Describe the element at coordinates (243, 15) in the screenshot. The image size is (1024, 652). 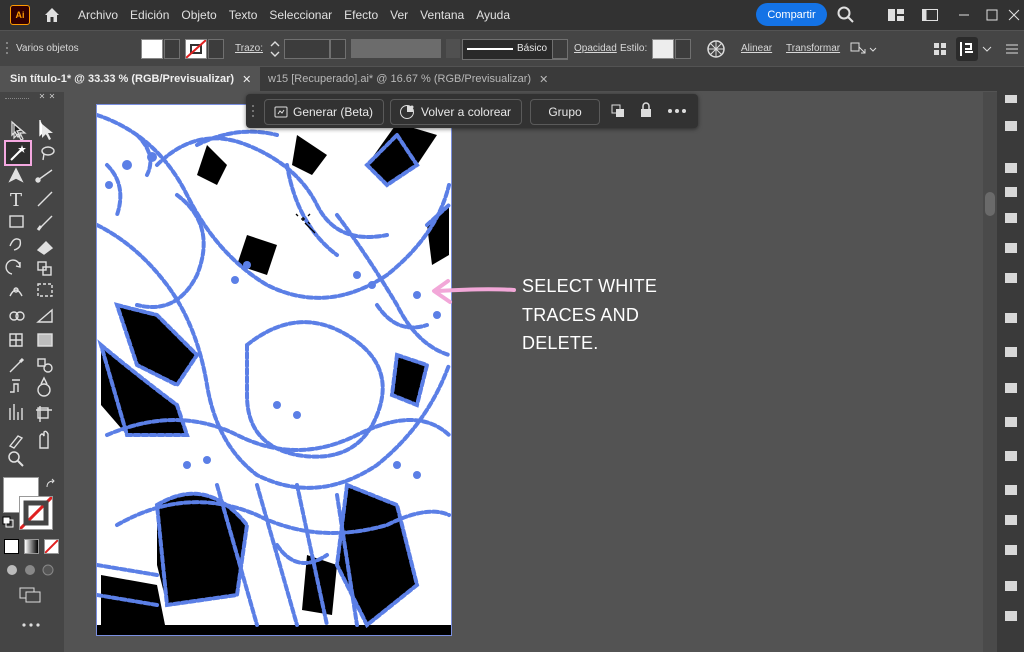
I see `menu-texto: Texto` at that location.